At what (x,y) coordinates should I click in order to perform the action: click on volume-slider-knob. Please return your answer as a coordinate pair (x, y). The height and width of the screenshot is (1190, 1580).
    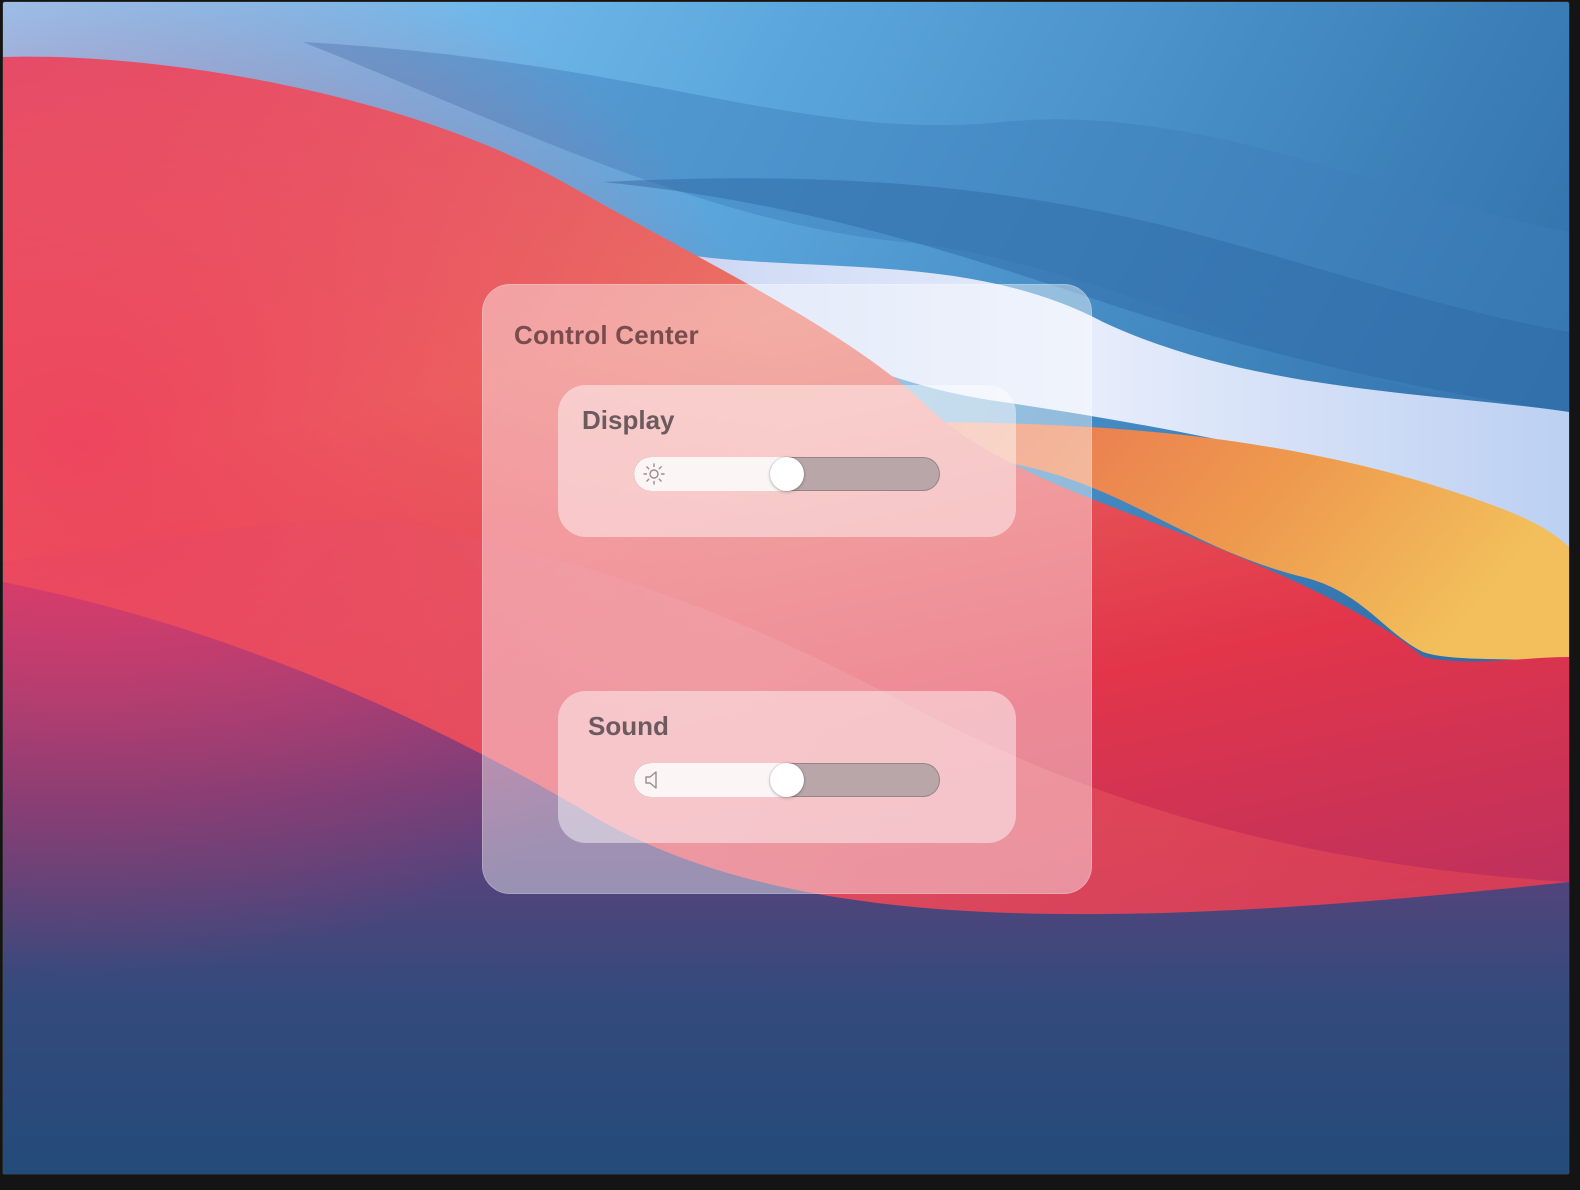
    Looking at the image, I should click on (787, 780).